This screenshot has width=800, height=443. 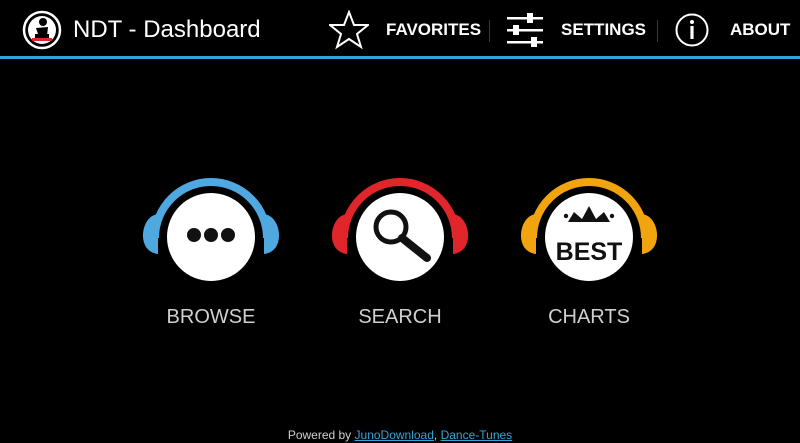 What do you see at coordinates (400, 317) in the screenshot?
I see `search-label: SEARCH` at bounding box center [400, 317].